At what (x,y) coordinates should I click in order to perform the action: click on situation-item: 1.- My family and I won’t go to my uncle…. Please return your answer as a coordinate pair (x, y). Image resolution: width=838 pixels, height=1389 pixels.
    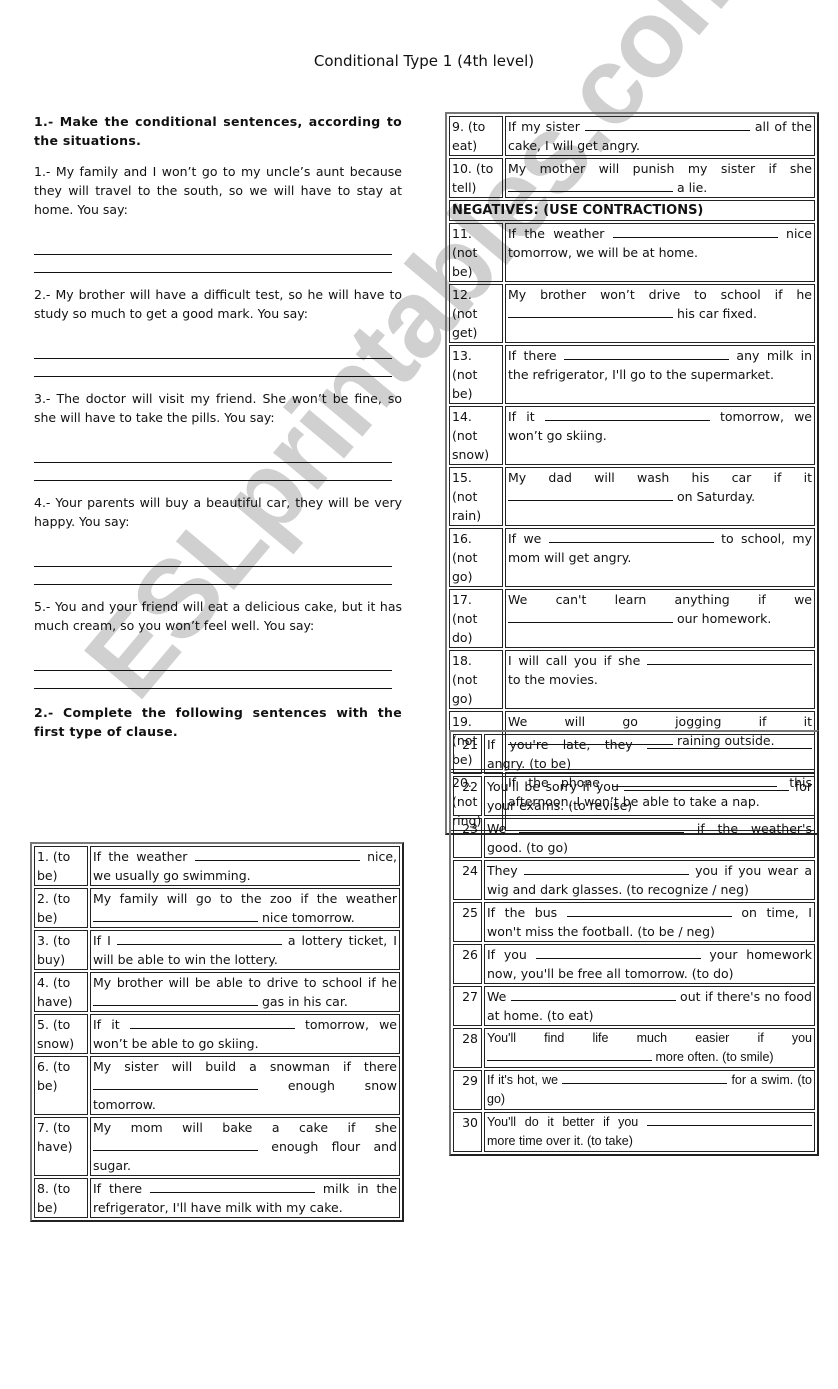
    Looking at the image, I should click on (218, 217).